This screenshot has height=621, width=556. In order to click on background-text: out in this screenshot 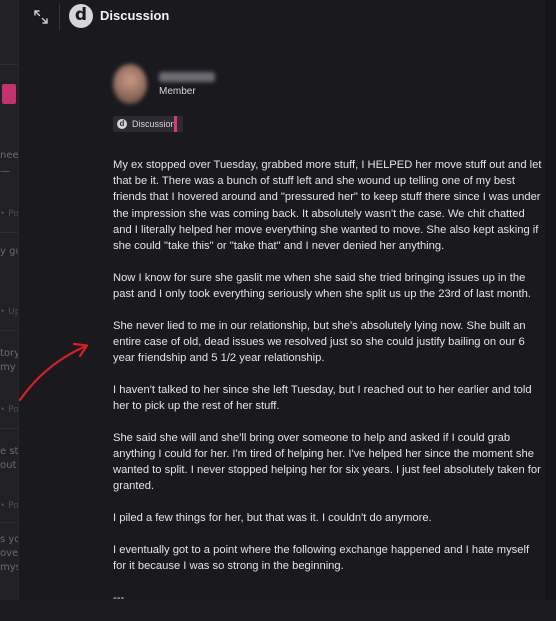, I will do `click(8, 465)`.